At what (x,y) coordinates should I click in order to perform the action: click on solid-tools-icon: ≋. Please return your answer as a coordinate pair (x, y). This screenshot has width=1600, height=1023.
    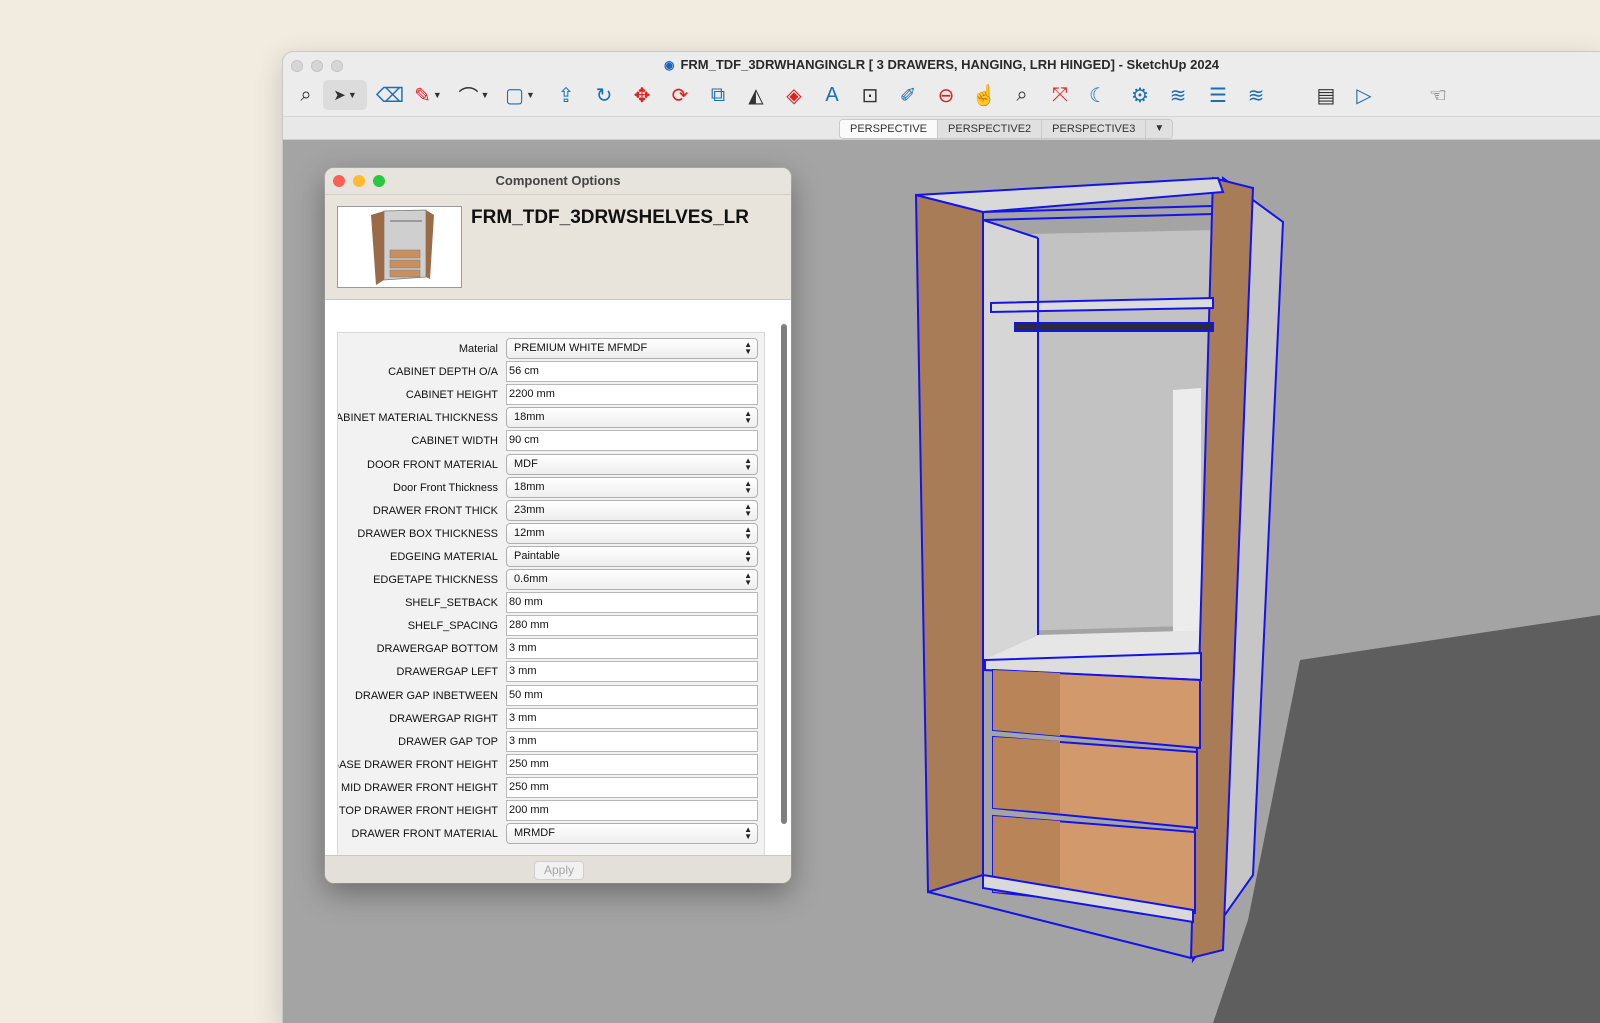
    Looking at the image, I should click on (1178, 95).